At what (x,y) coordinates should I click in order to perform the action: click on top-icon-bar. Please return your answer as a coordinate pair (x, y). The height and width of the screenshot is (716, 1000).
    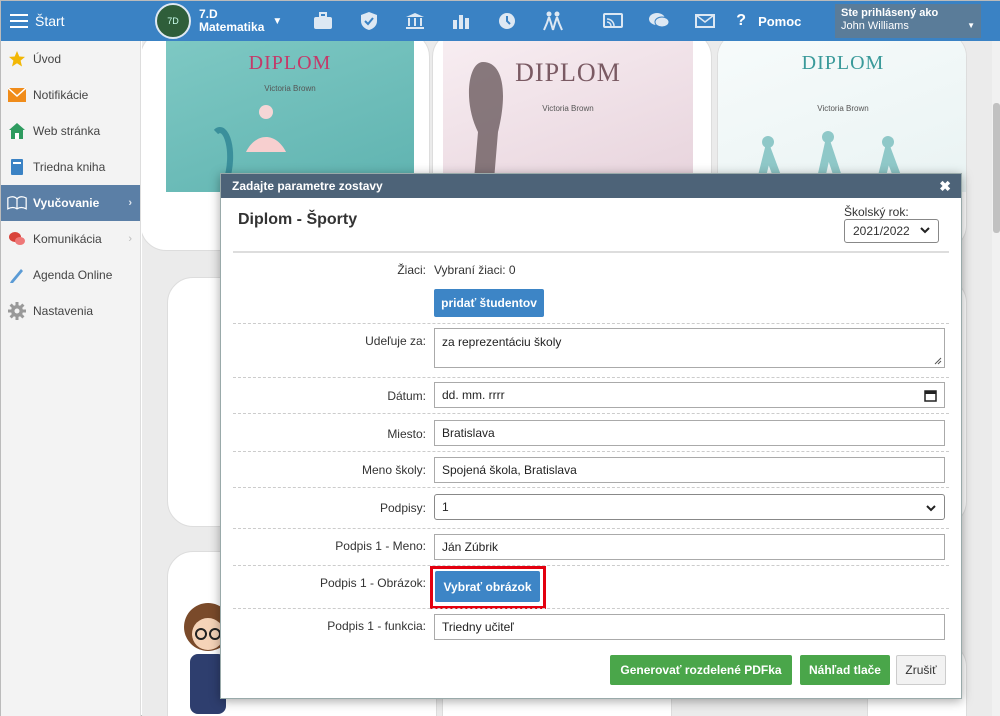
    Looking at the image, I should click on (514, 21).